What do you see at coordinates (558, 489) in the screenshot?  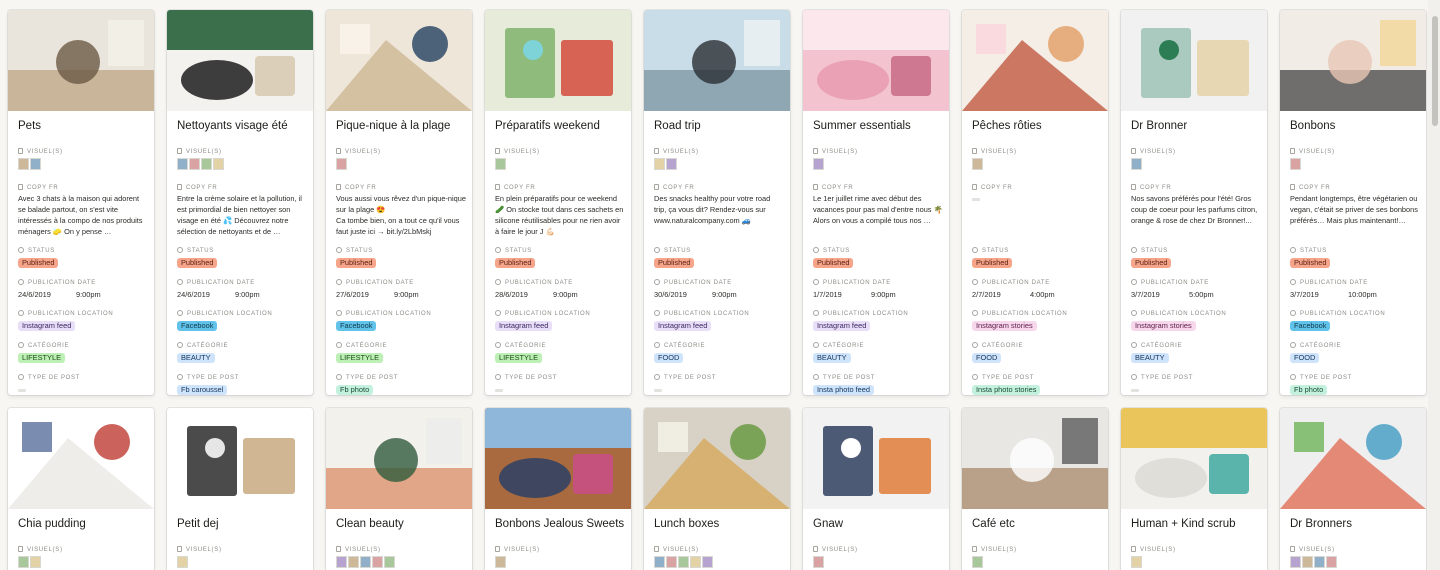 I see `gallery-card: Bonbons Jealous Sweets VISUEL(S)` at bounding box center [558, 489].